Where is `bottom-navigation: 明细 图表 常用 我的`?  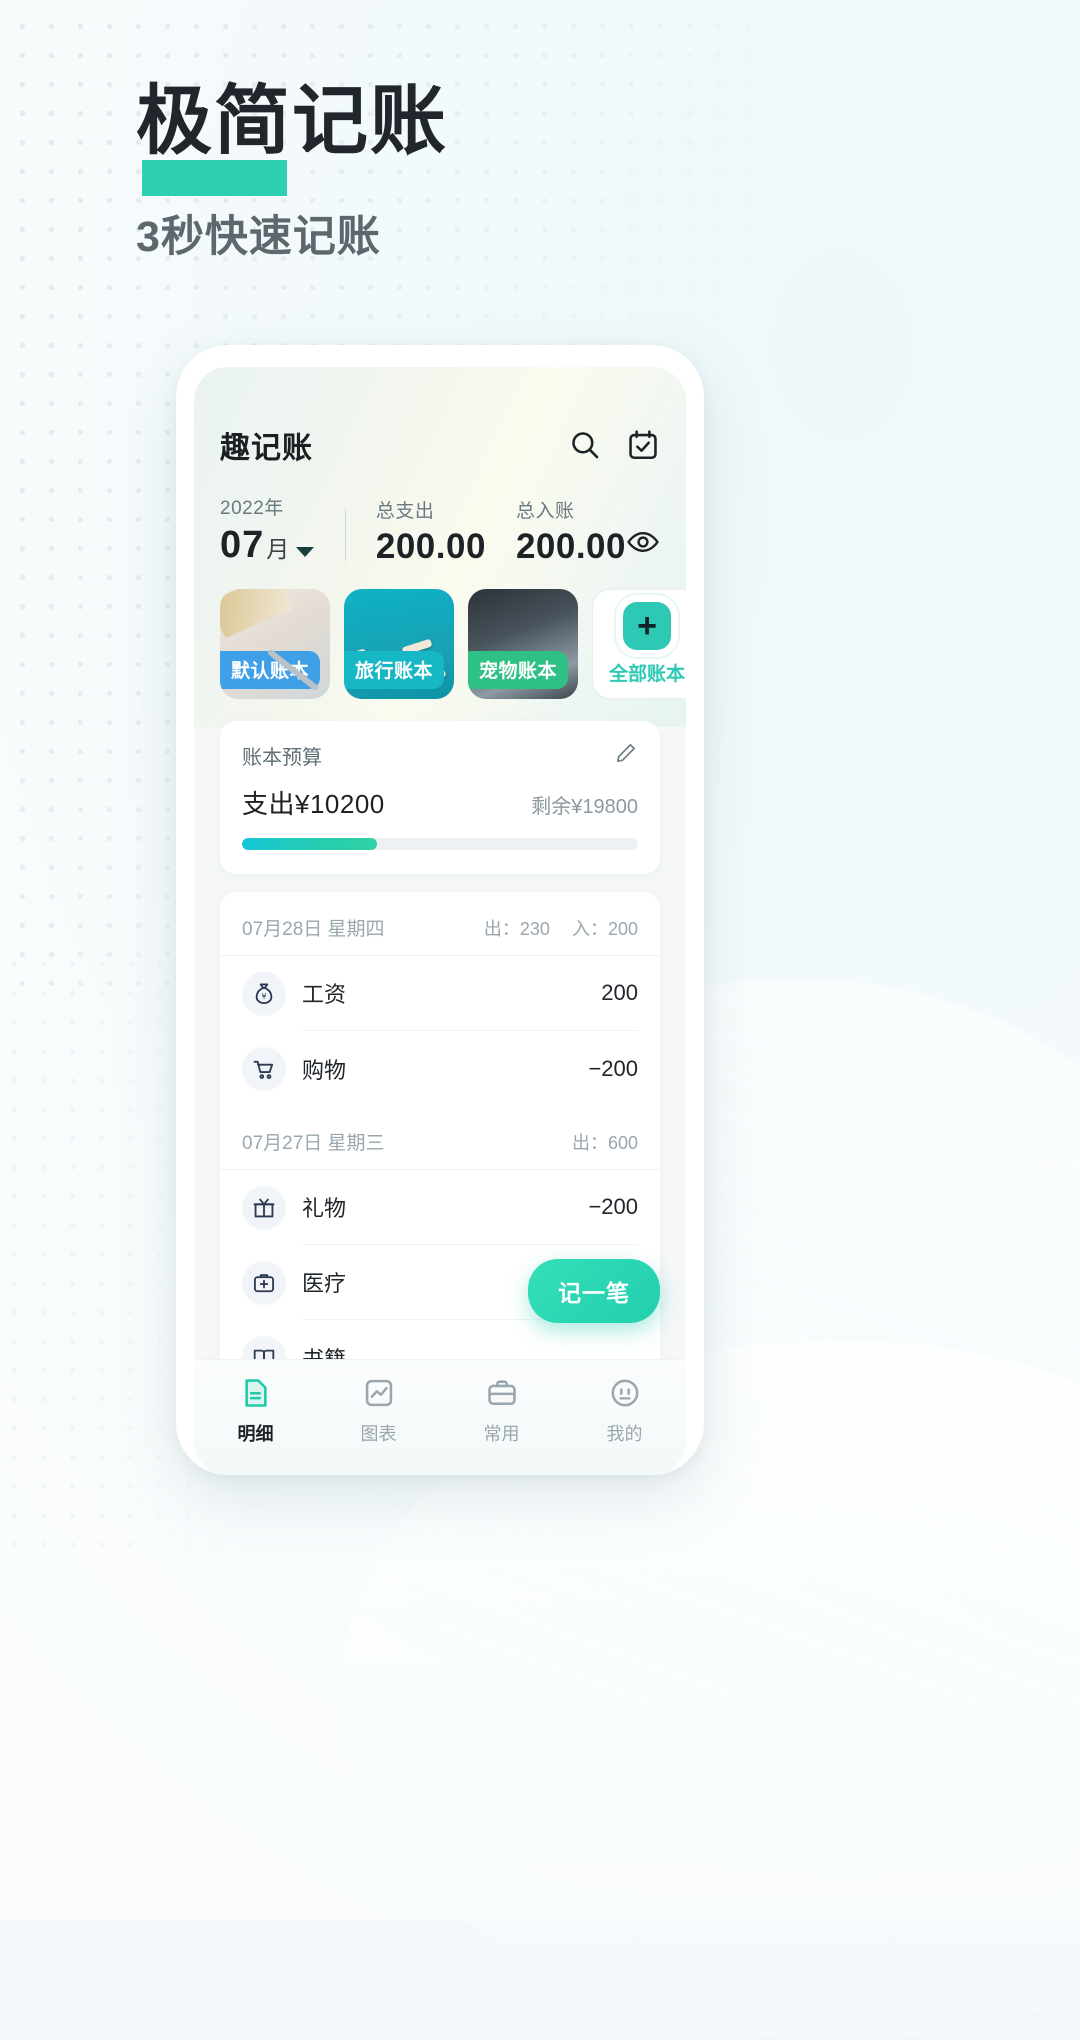 bottom-navigation: 明细 图表 常用 我的 is located at coordinates (440, 1417).